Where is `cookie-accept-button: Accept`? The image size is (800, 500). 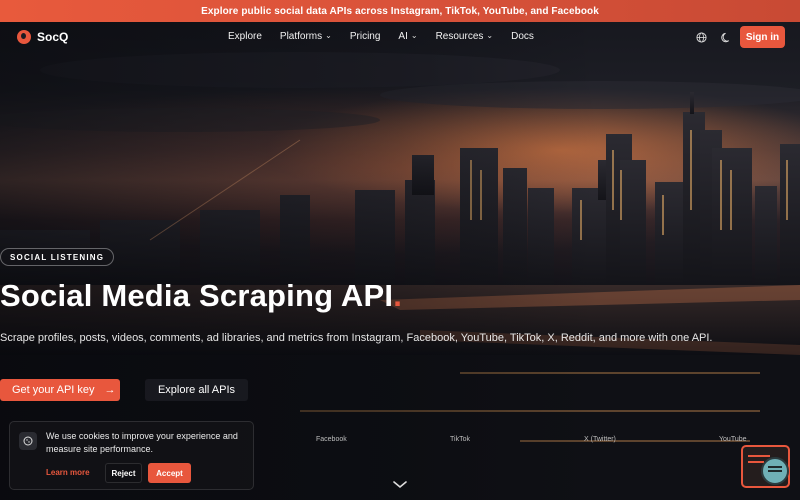
cookie-accept-button: Accept is located at coordinates (169, 473).